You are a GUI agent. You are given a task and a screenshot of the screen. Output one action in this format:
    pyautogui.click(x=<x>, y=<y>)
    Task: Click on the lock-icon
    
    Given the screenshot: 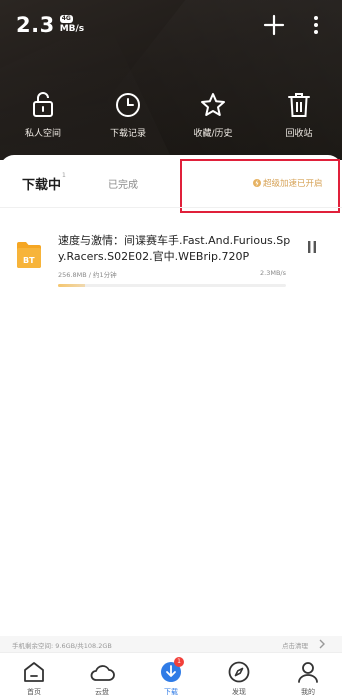 What is the action you would take?
    pyautogui.click(x=43, y=104)
    